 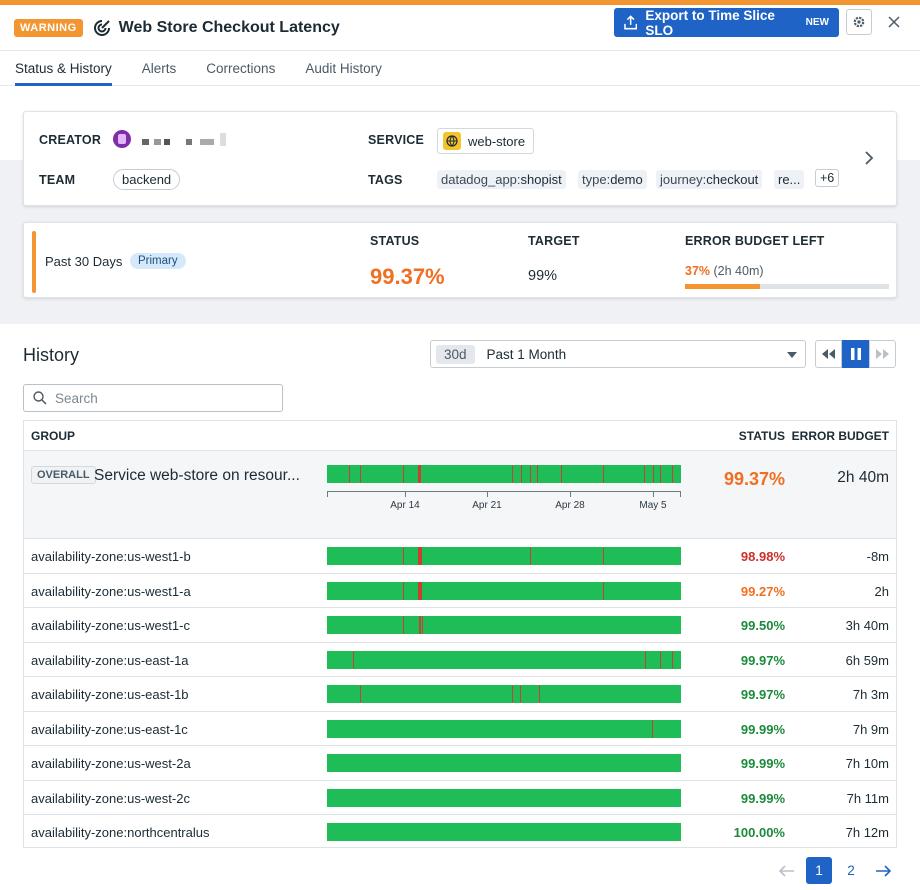 What do you see at coordinates (762, 556) in the screenshot?
I see `row-status: 98.98%` at bounding box center [762, 556].